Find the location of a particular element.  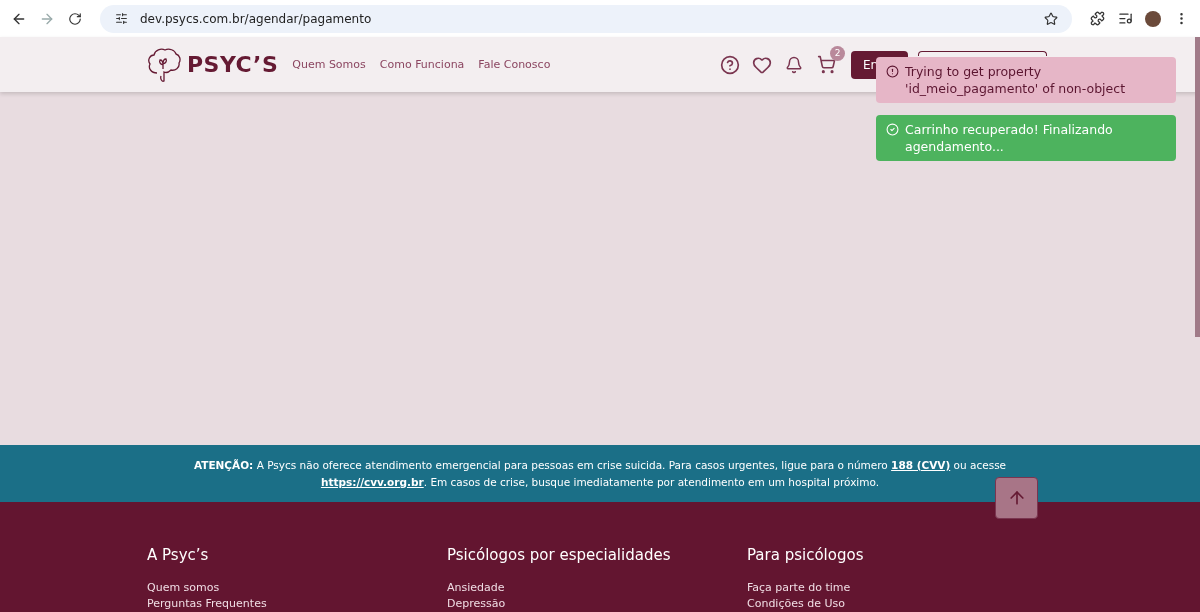

outline-button is located at coordinates (982, 53).